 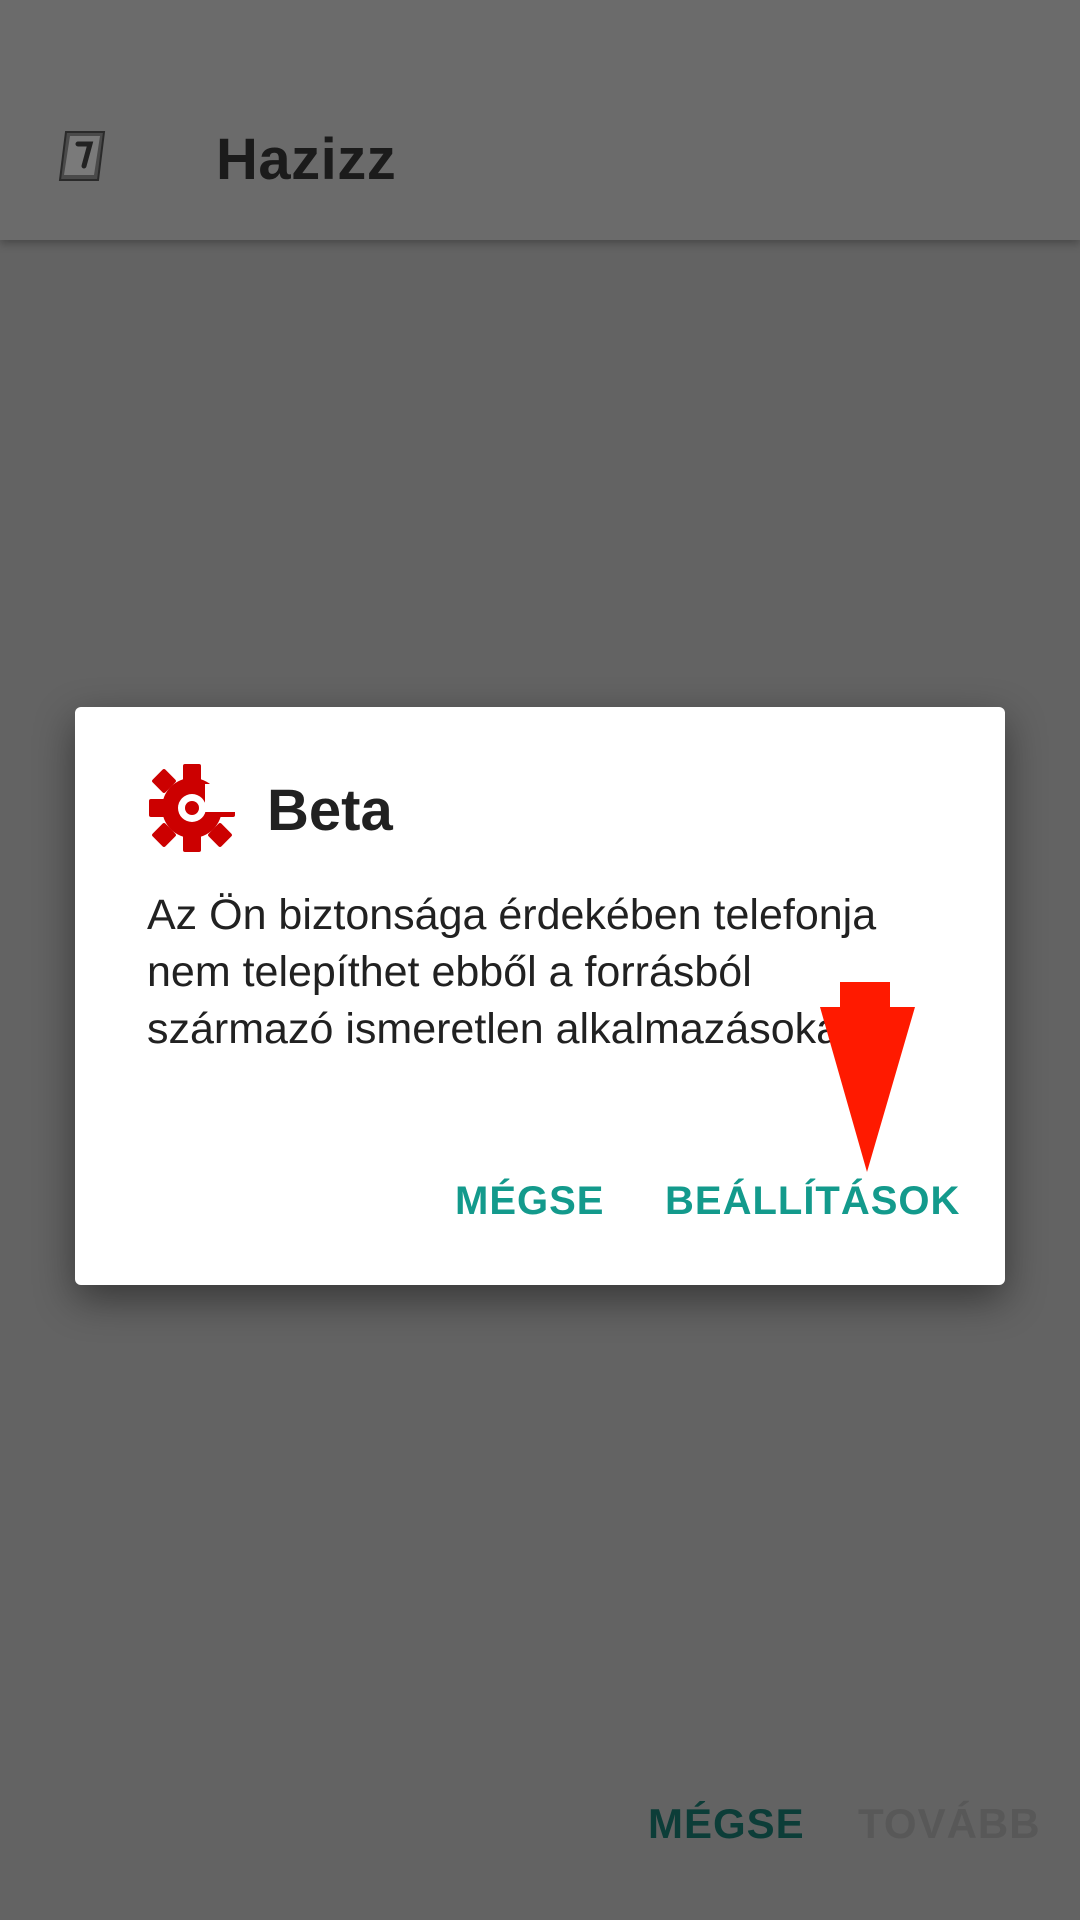 I want to click on dialog-title: Beta, so click(x=330, y=810).